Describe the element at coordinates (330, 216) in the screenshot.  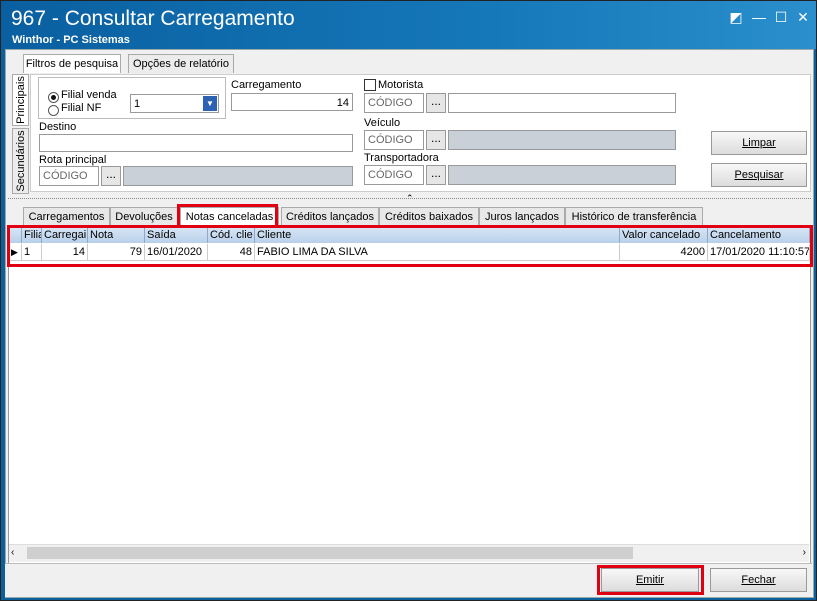
I see `tab-creditos-lancados: Créditos lançados` at that location.